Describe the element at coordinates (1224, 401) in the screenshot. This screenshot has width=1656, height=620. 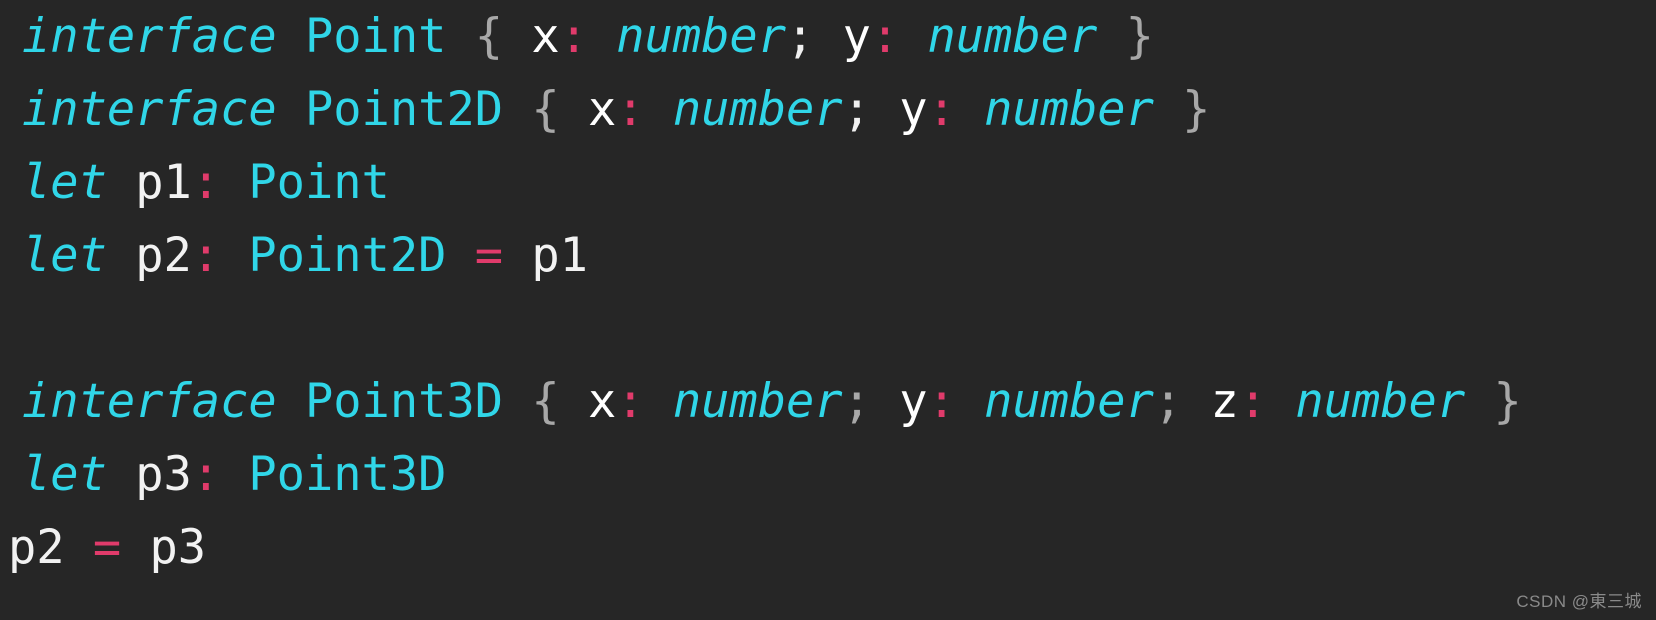
I see `code-token-prop: z` at that location.